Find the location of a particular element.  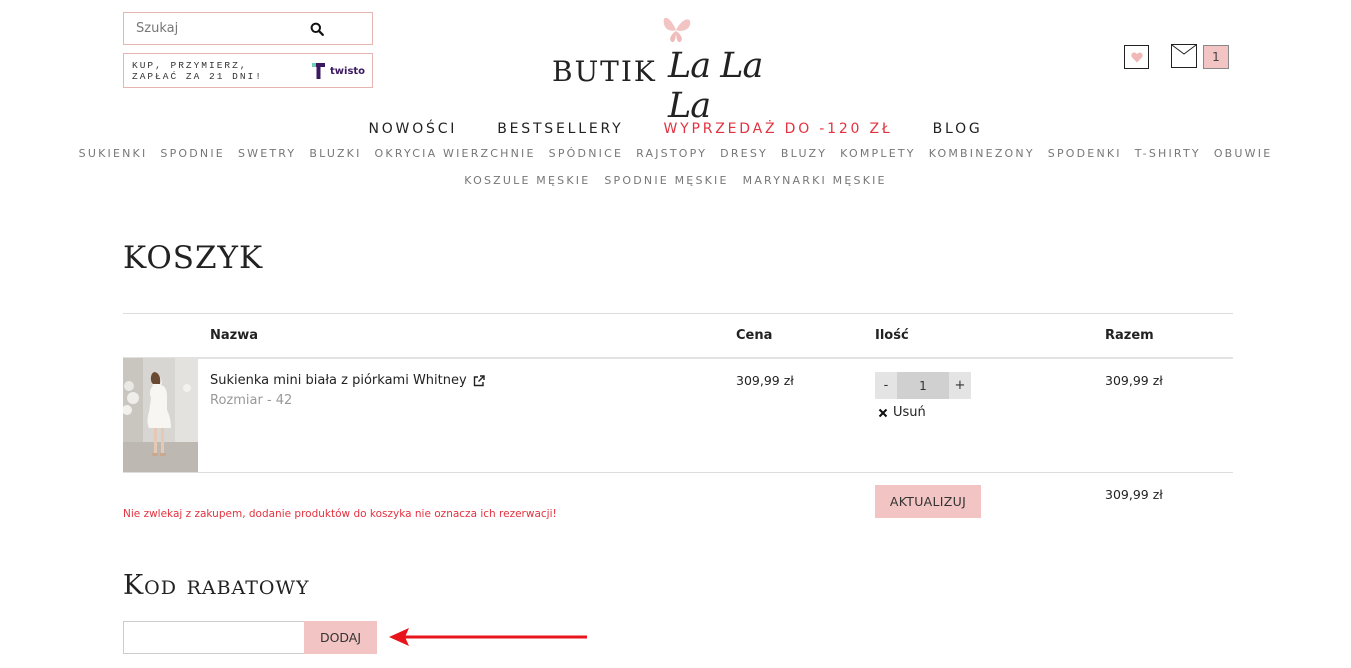

cart-bag-icon is located at coordinates (1184, 49).